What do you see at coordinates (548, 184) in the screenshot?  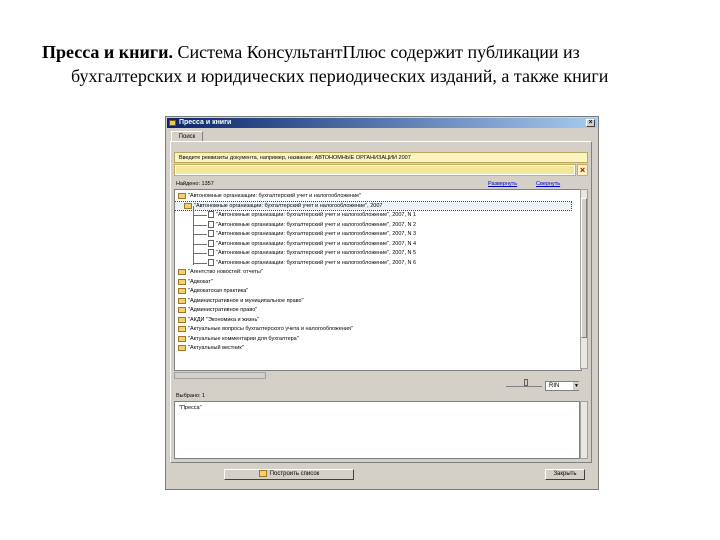 I see `collapse-link: Свернуть` at bounding box center [548, 184].